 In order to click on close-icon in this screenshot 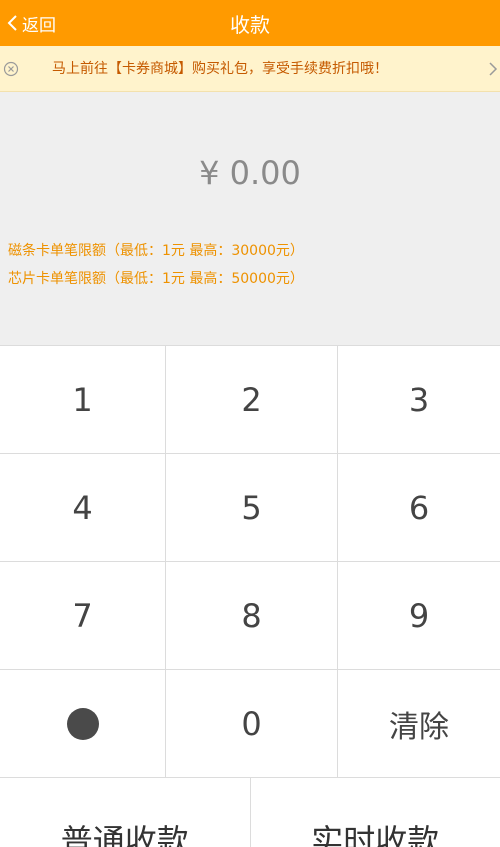, I will do `click(11, 69)`.